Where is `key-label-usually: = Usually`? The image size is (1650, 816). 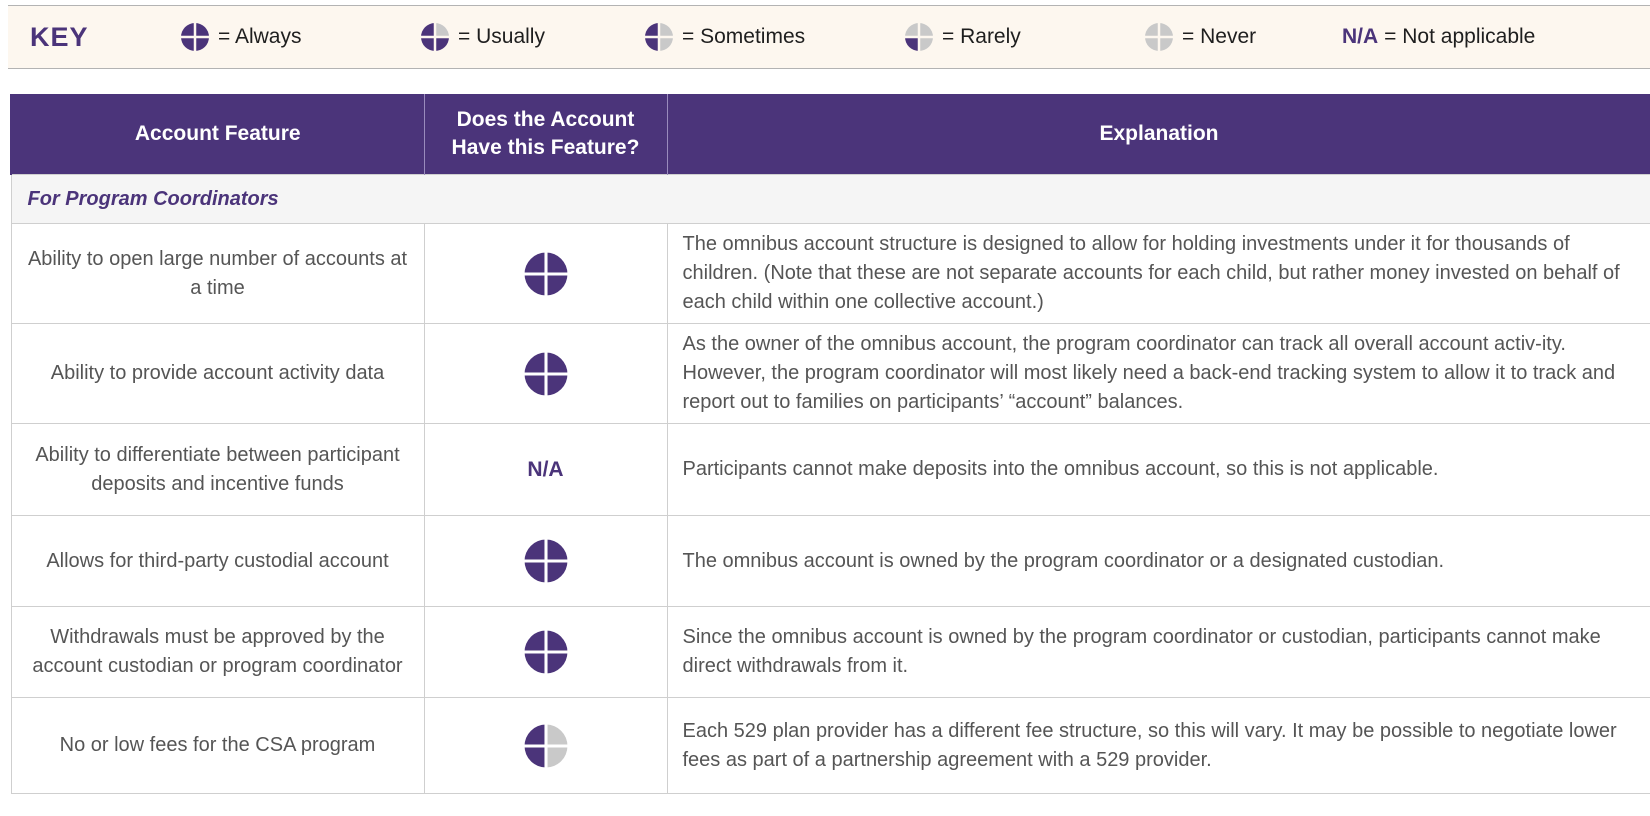
key-label-usually: = Usually is located at coordinates (501, 36).